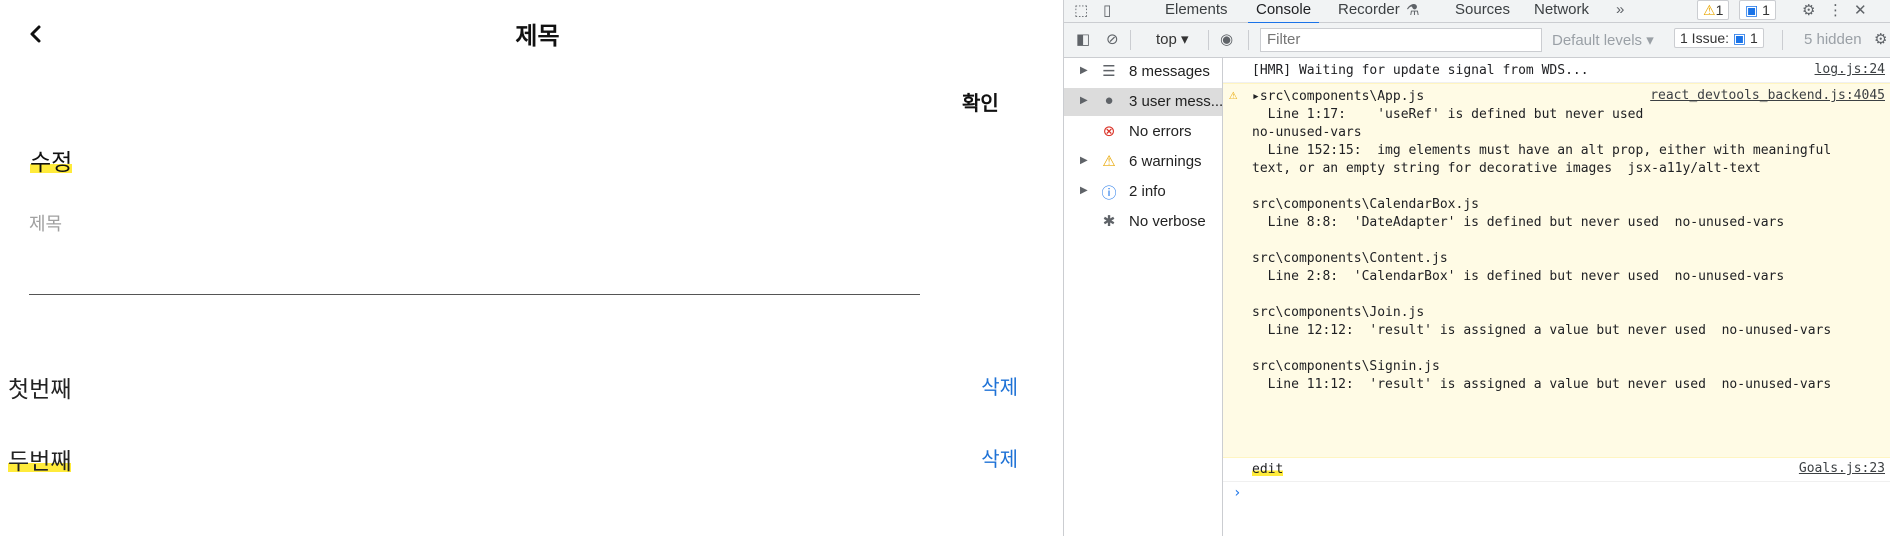 The height and width of the screenshot is (536, 1890). I want to click on issues-count: 1, so click(1754, 38).